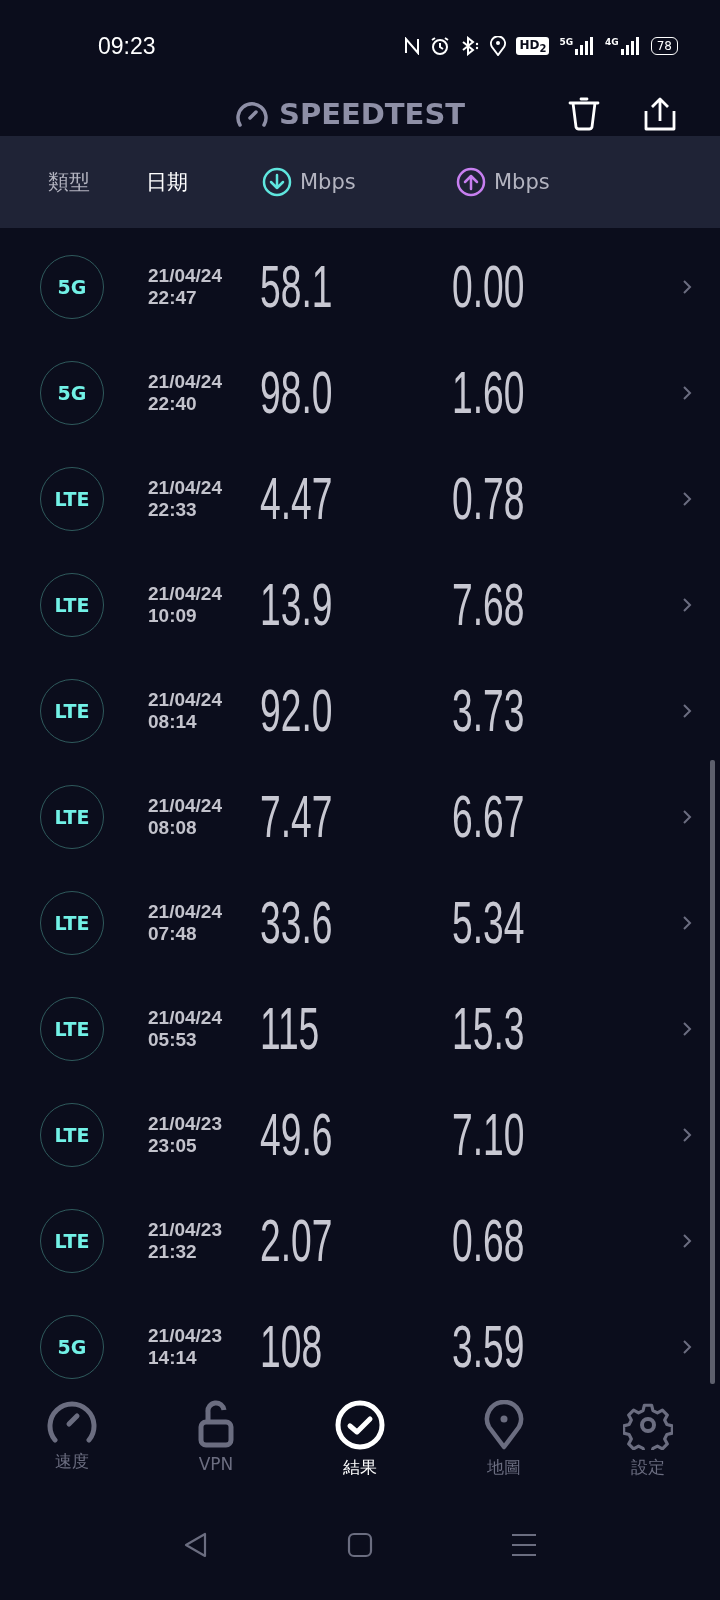  What do you see at coordinates (664, 46) in the screenshot?
I see `battery-level: 78` at bounding box center [664, 46].